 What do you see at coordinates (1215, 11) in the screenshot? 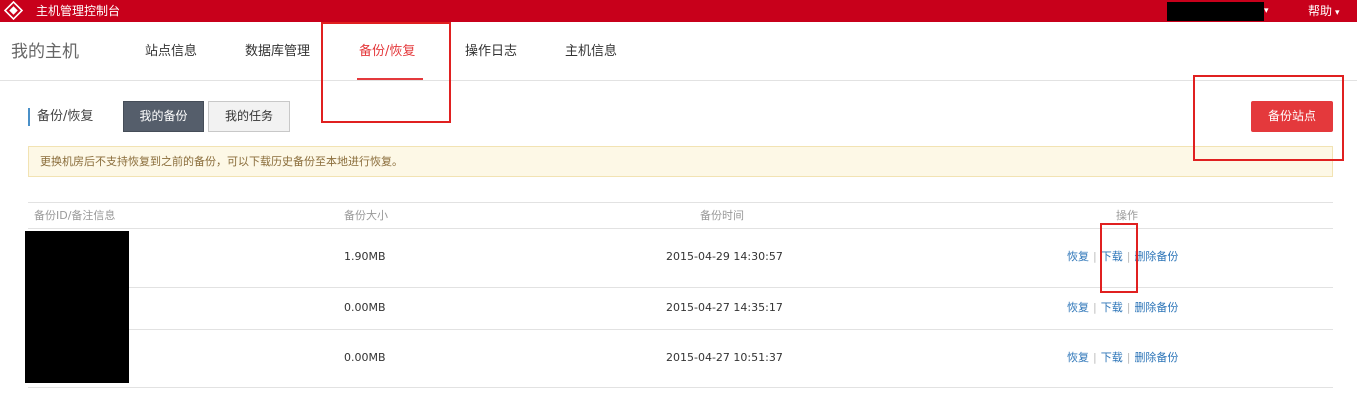
I see `redacted-username` at bounding box center [1215, 11].